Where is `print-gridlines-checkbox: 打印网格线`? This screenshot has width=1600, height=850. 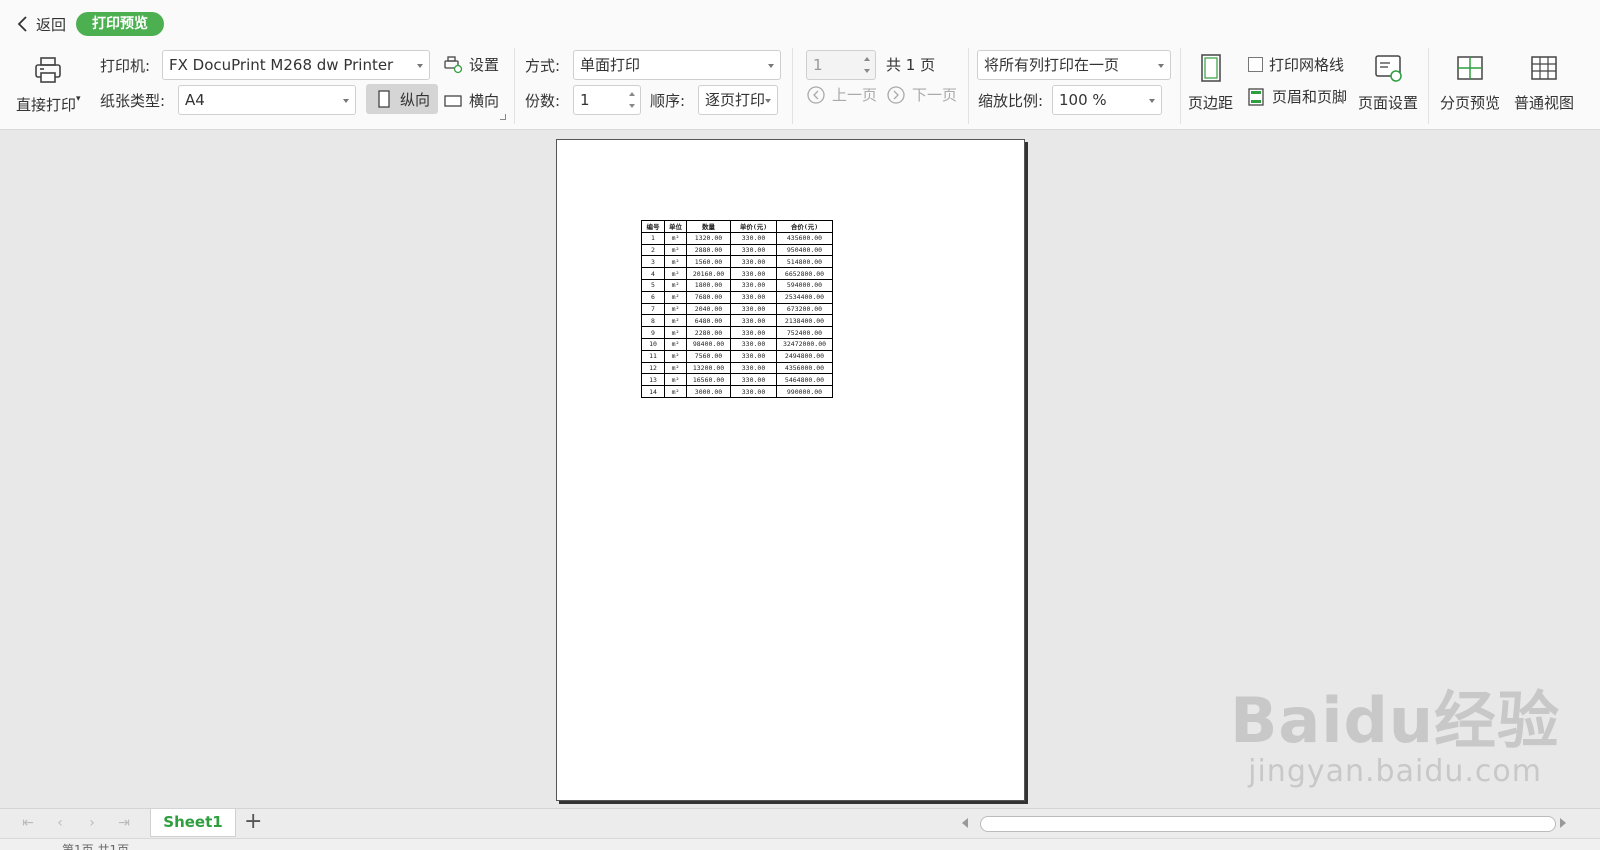
print-gridlines-checkbox: 打印网格线 is located at coordinates (1296, 64).